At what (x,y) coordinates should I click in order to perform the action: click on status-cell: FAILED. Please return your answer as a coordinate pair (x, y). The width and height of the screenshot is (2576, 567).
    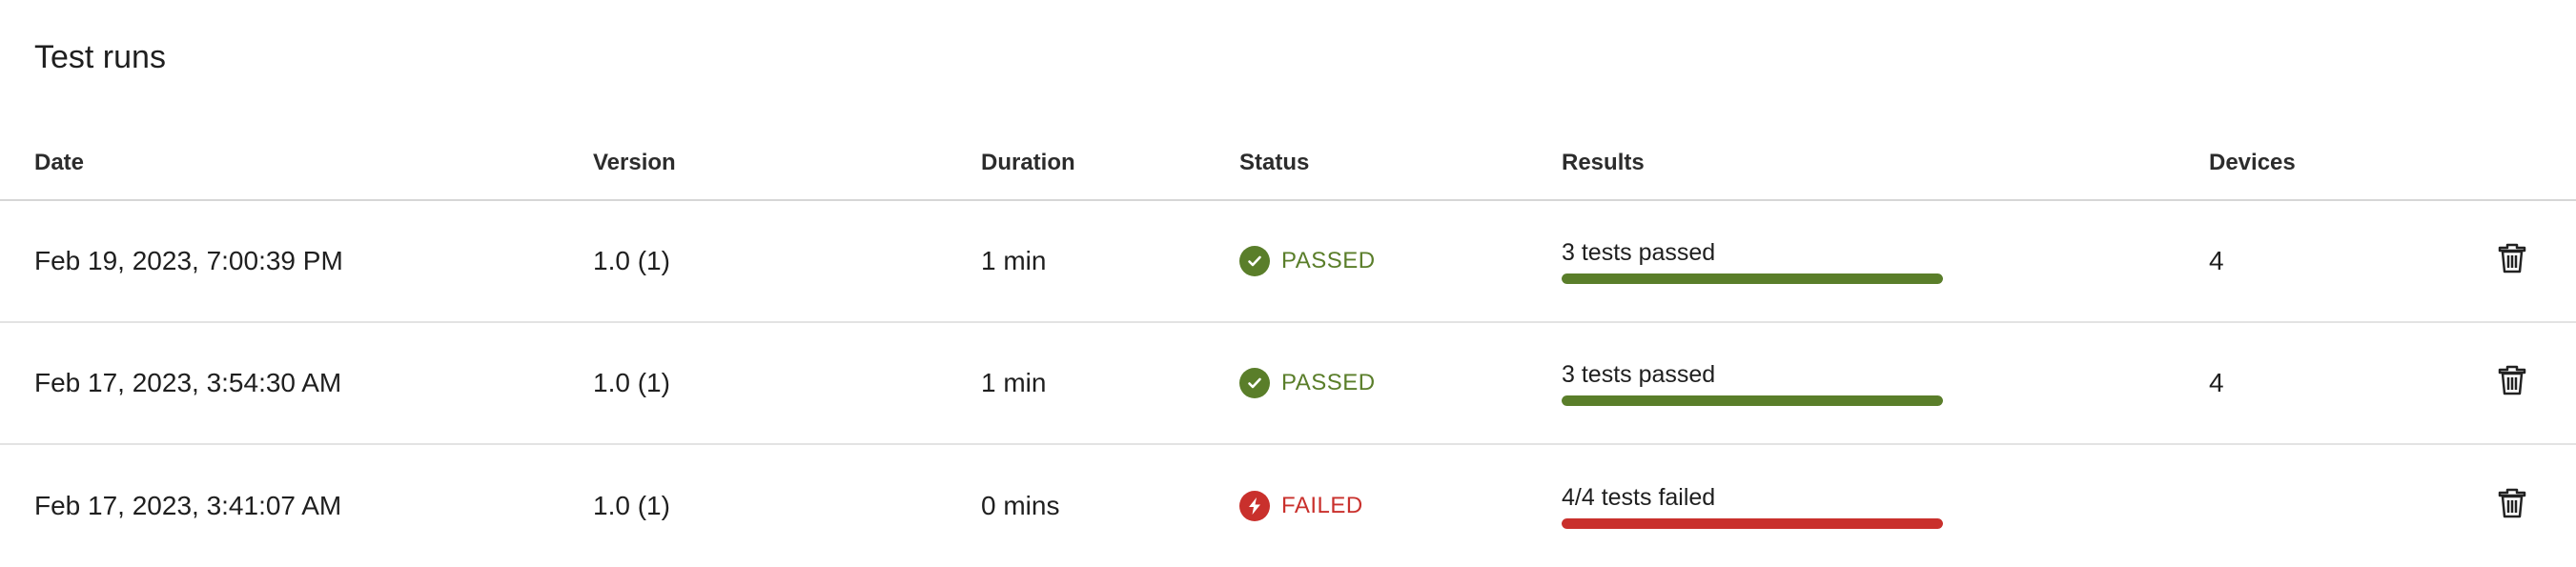
    Looking at the image, I should click on (1396, 506).